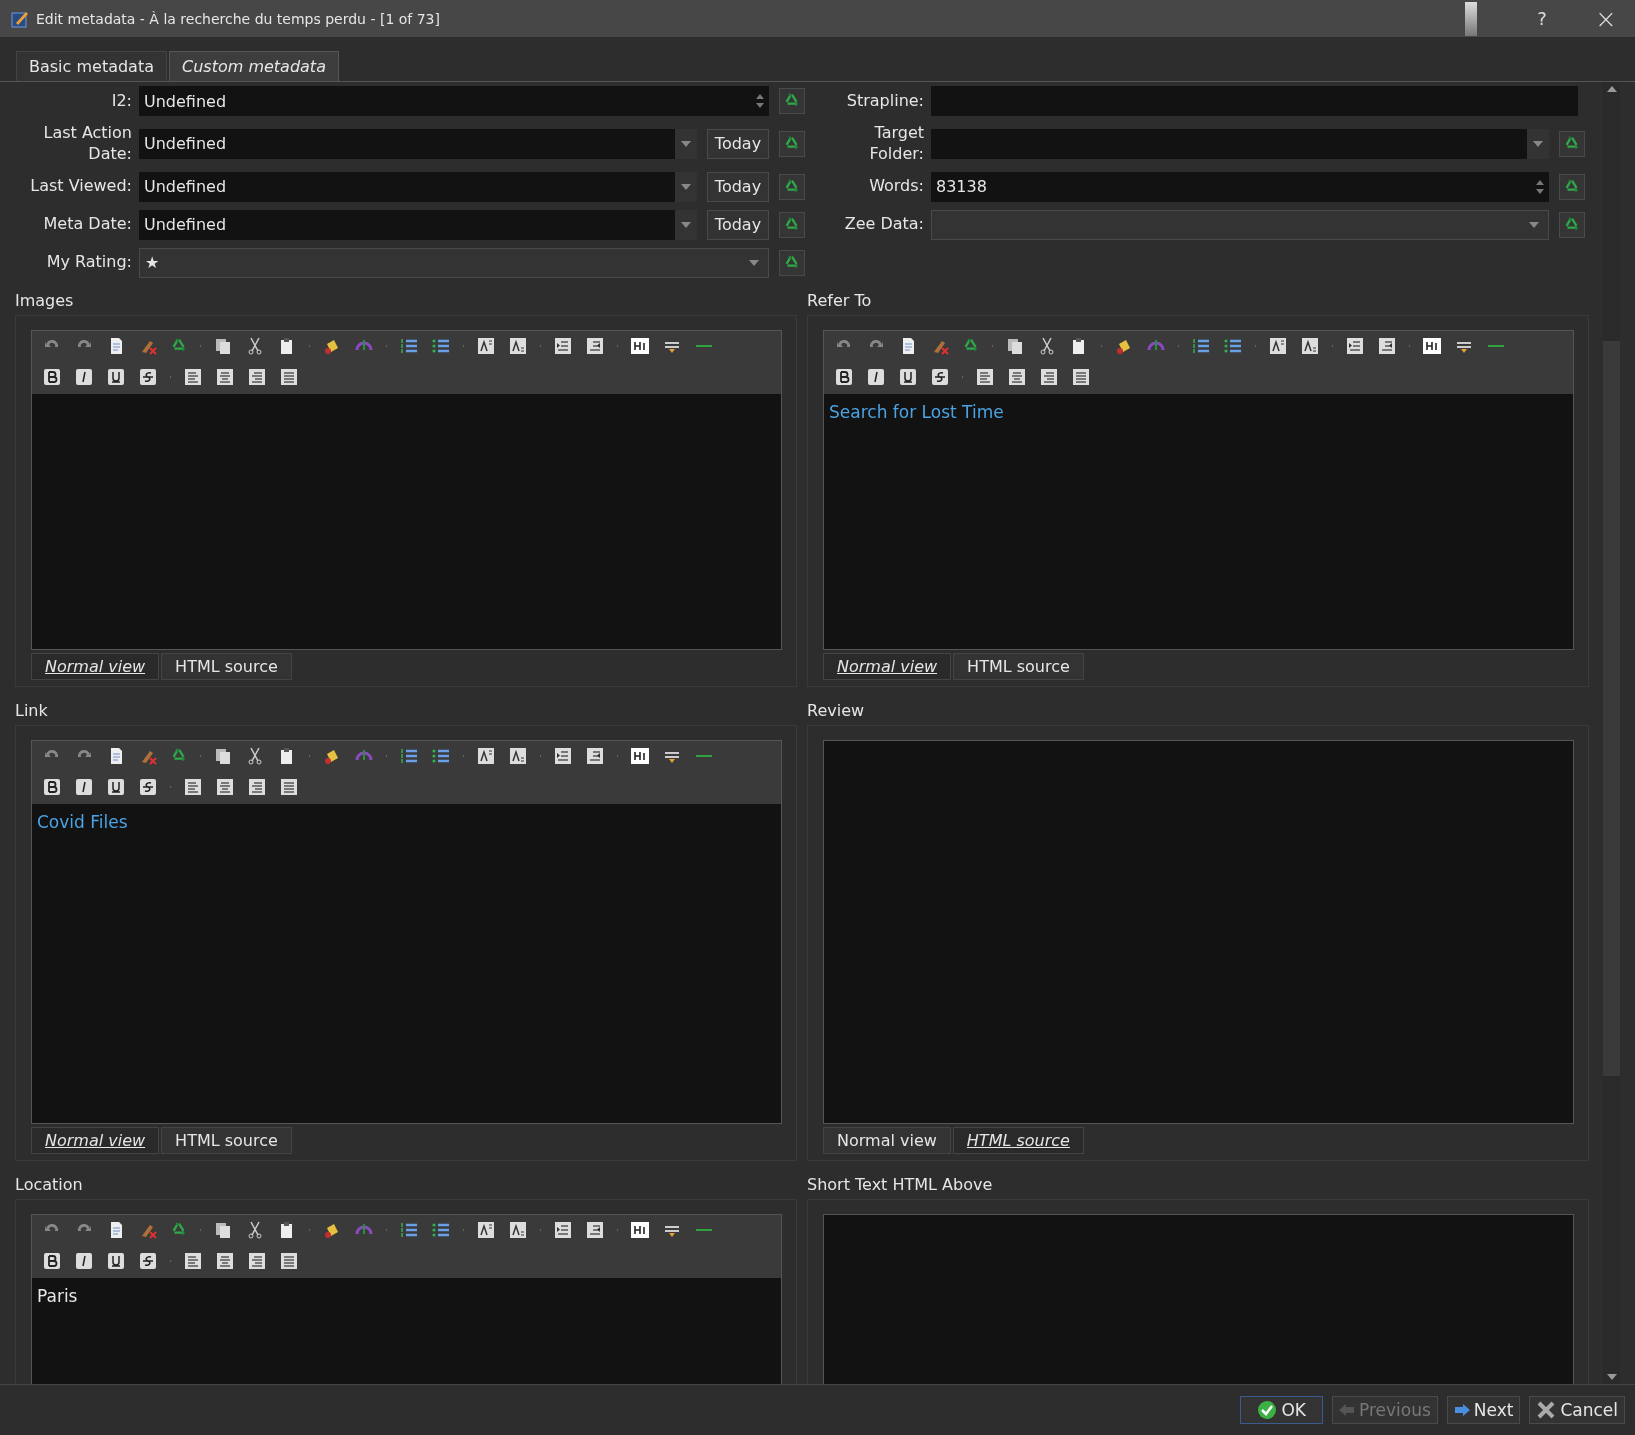 This screenshot has height=1435, width=1635. I want to click on editor-area: Covid Files, so click(406, 931).